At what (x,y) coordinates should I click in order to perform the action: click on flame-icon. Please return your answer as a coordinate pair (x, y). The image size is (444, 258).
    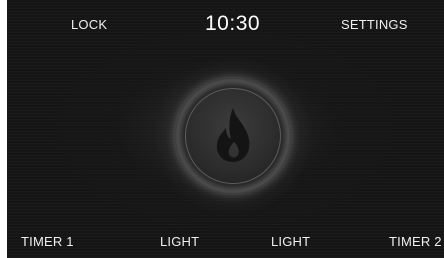
    Looking at the image, I should click on (233, 135).